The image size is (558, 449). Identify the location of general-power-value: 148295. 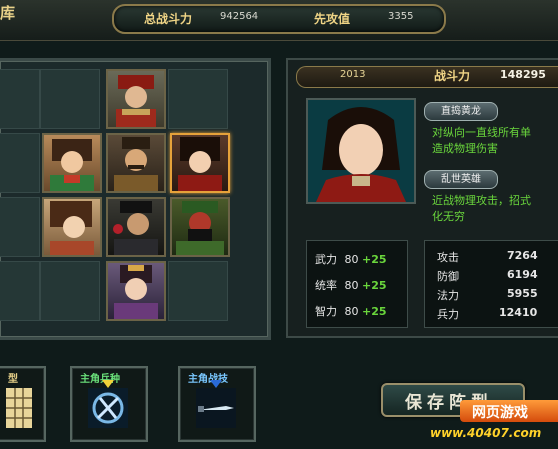
(523, 74).